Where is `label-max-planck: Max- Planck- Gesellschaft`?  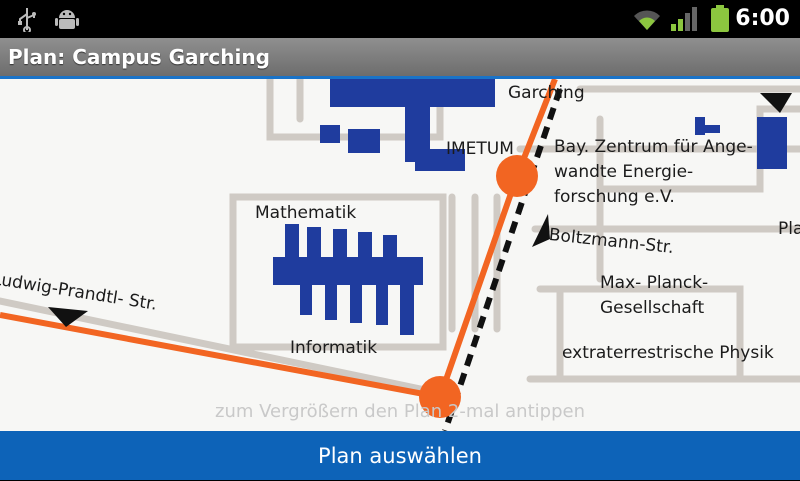 label-max-planck: Max- Planck- Gesellschaft is located at coordinates (654, 295).